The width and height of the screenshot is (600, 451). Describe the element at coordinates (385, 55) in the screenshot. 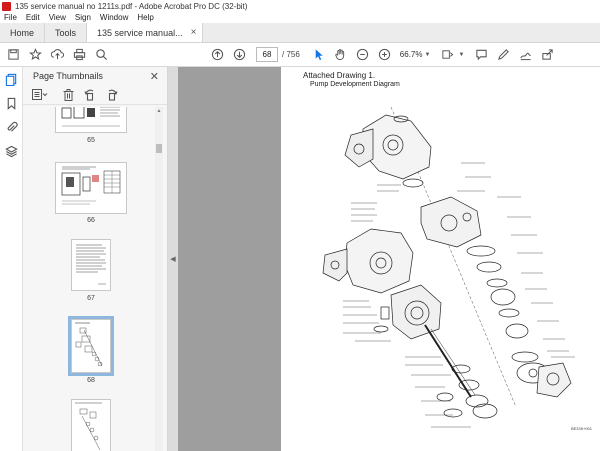

I see `zoom-in-icon` at that location.